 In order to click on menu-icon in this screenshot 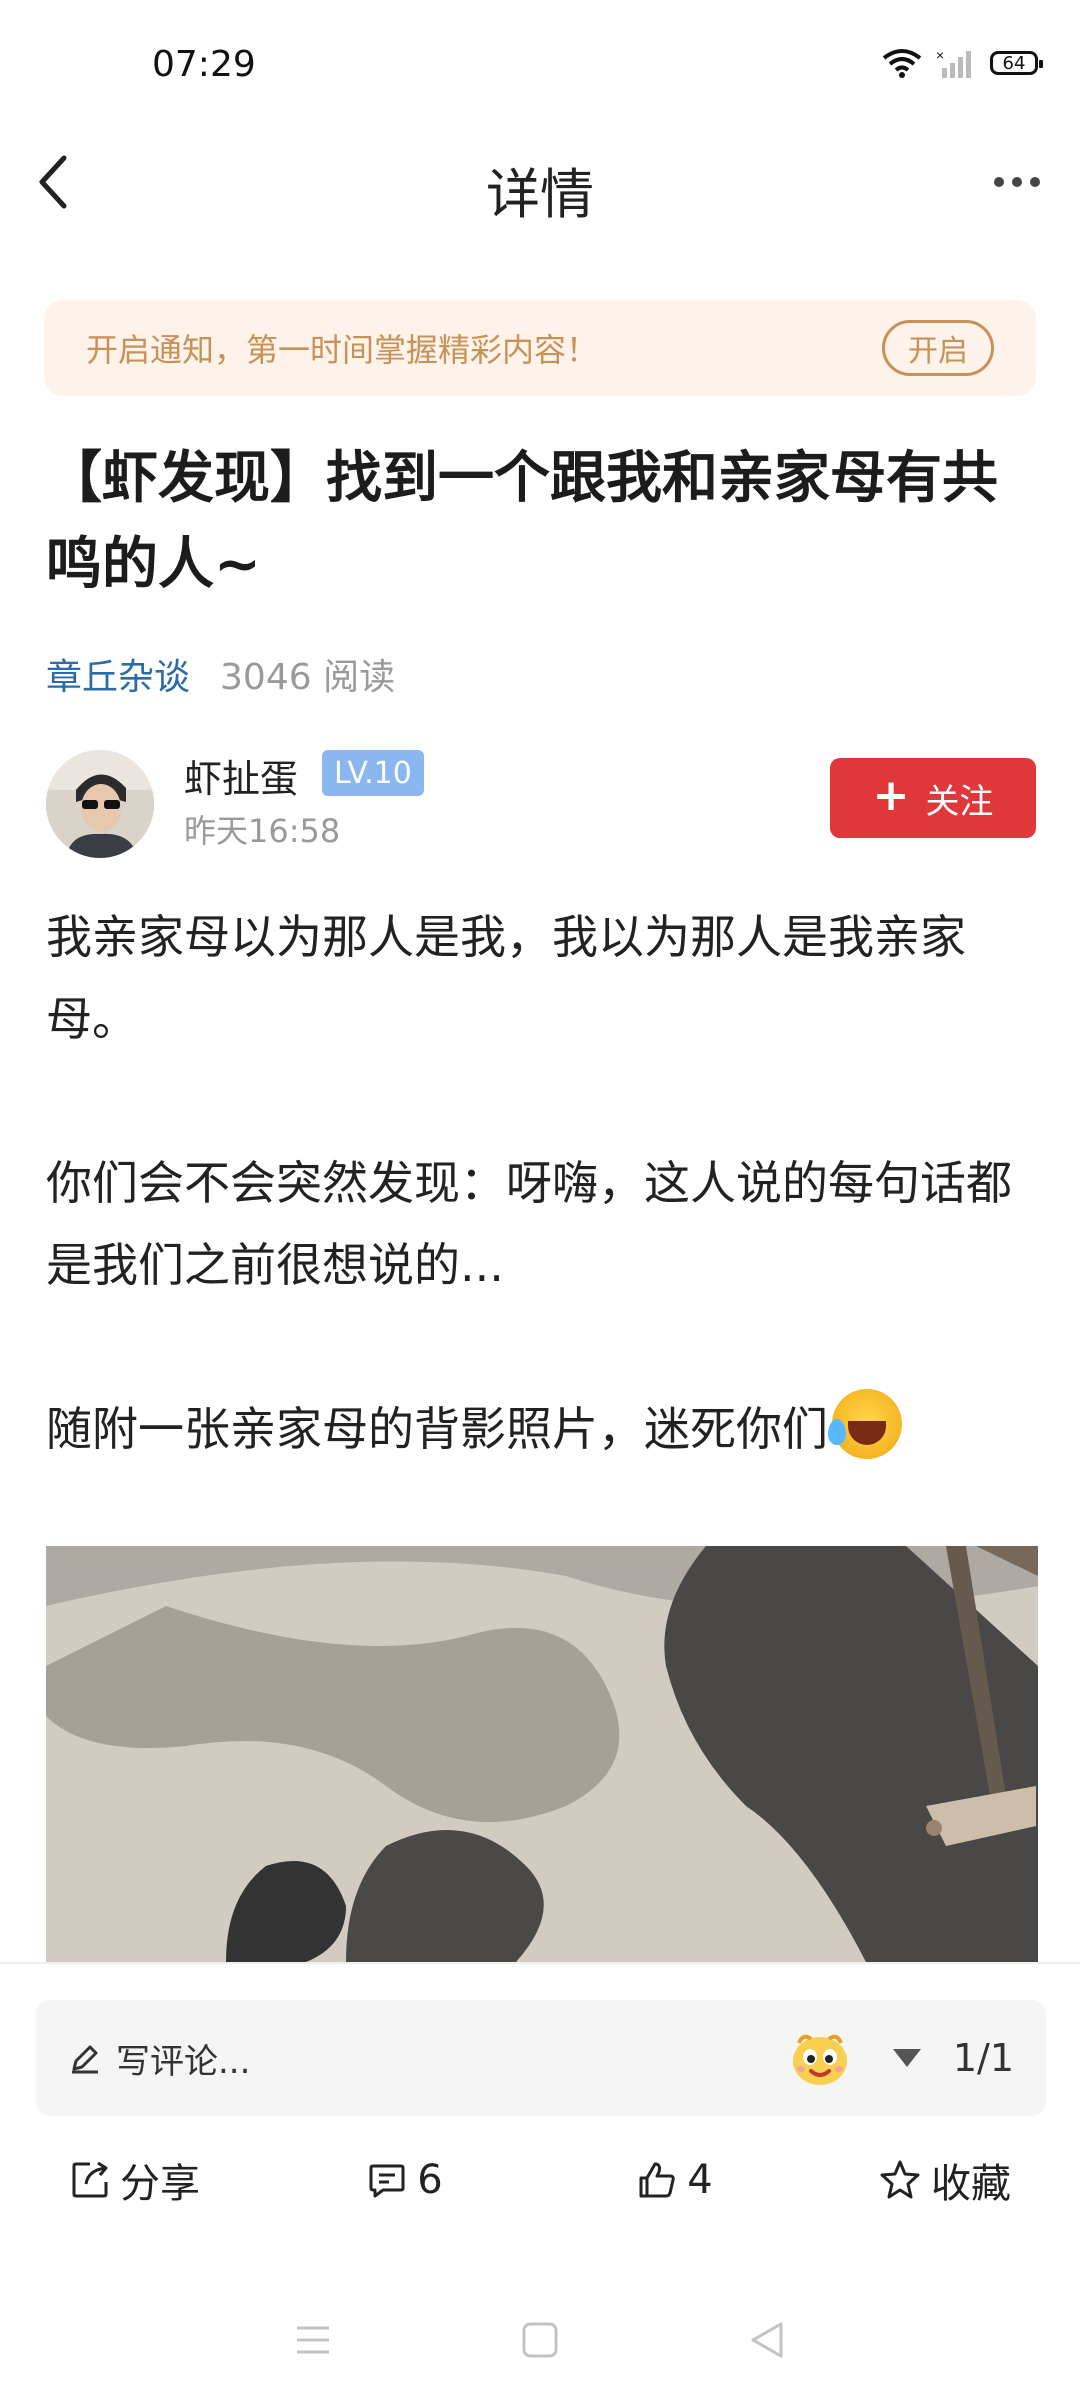, I will do `click(313, 2340)`.